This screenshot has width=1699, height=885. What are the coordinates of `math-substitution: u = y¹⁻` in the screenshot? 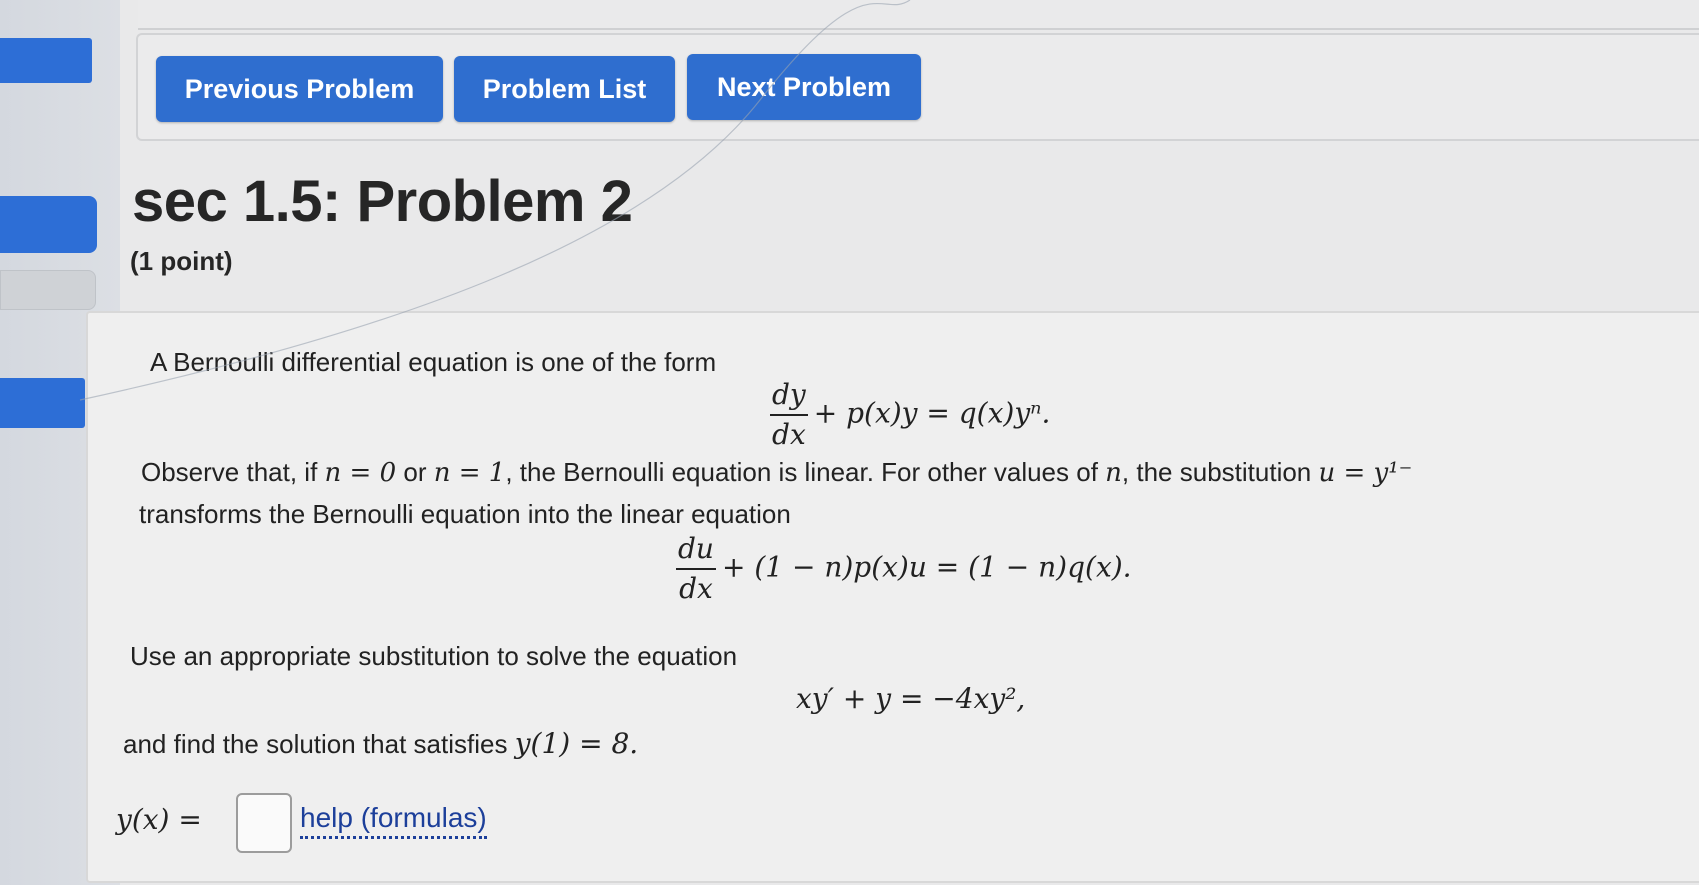 It's located at (1365, 473).